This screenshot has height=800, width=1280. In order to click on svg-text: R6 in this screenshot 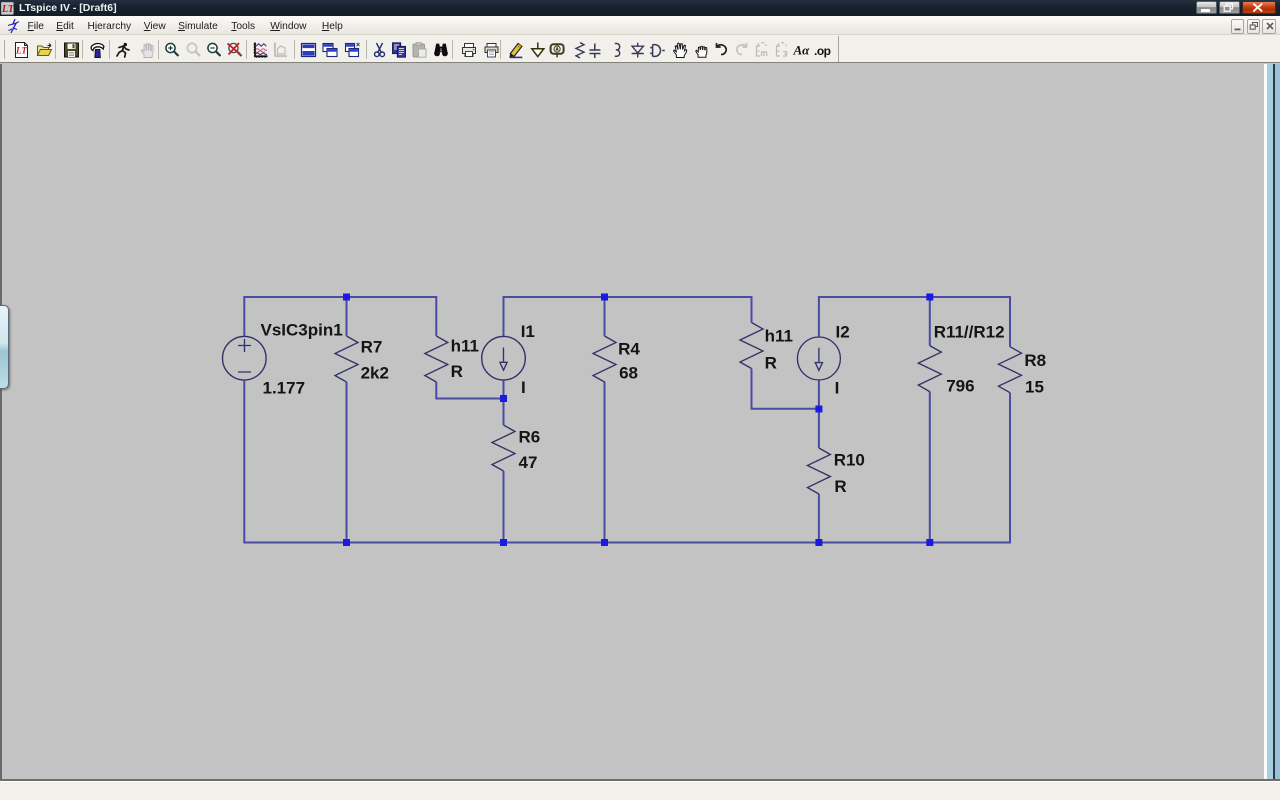, I will do `click(530, 437)`.